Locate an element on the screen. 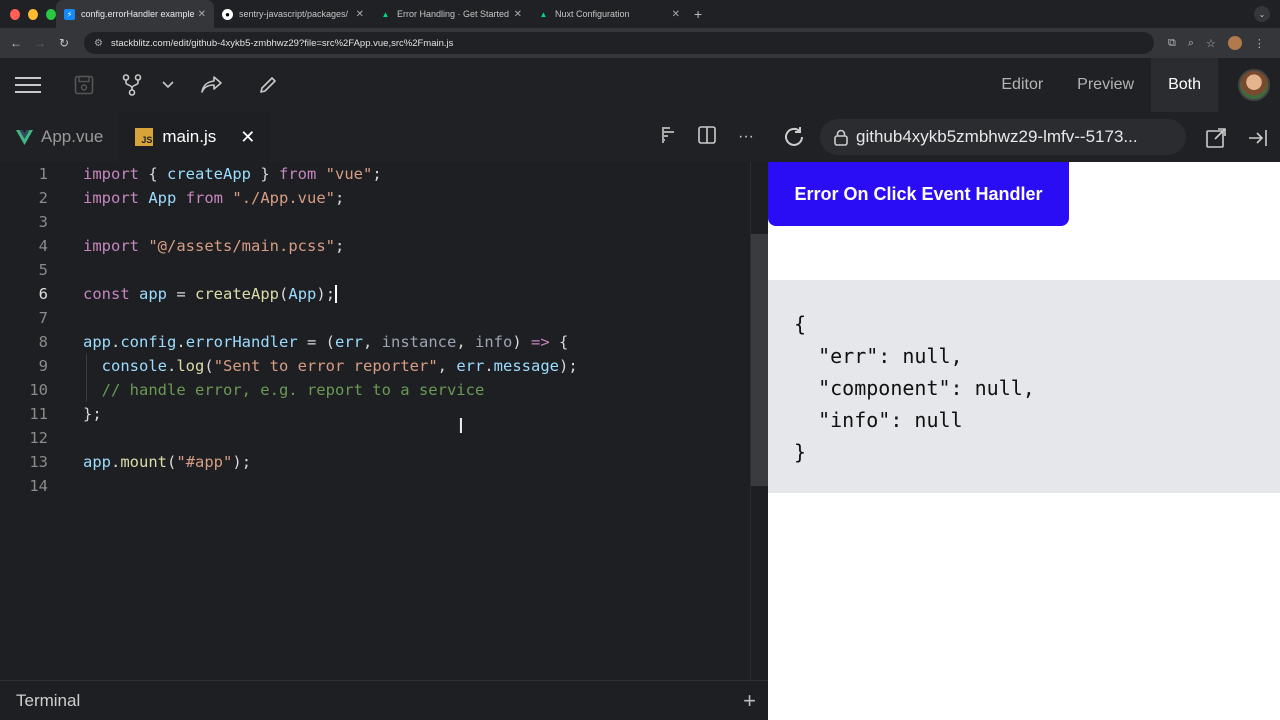 Image resolution: width=1280 pixels, height=720 pixels. zoom-icon: ⌕ is located at coordinates (1191, 43).